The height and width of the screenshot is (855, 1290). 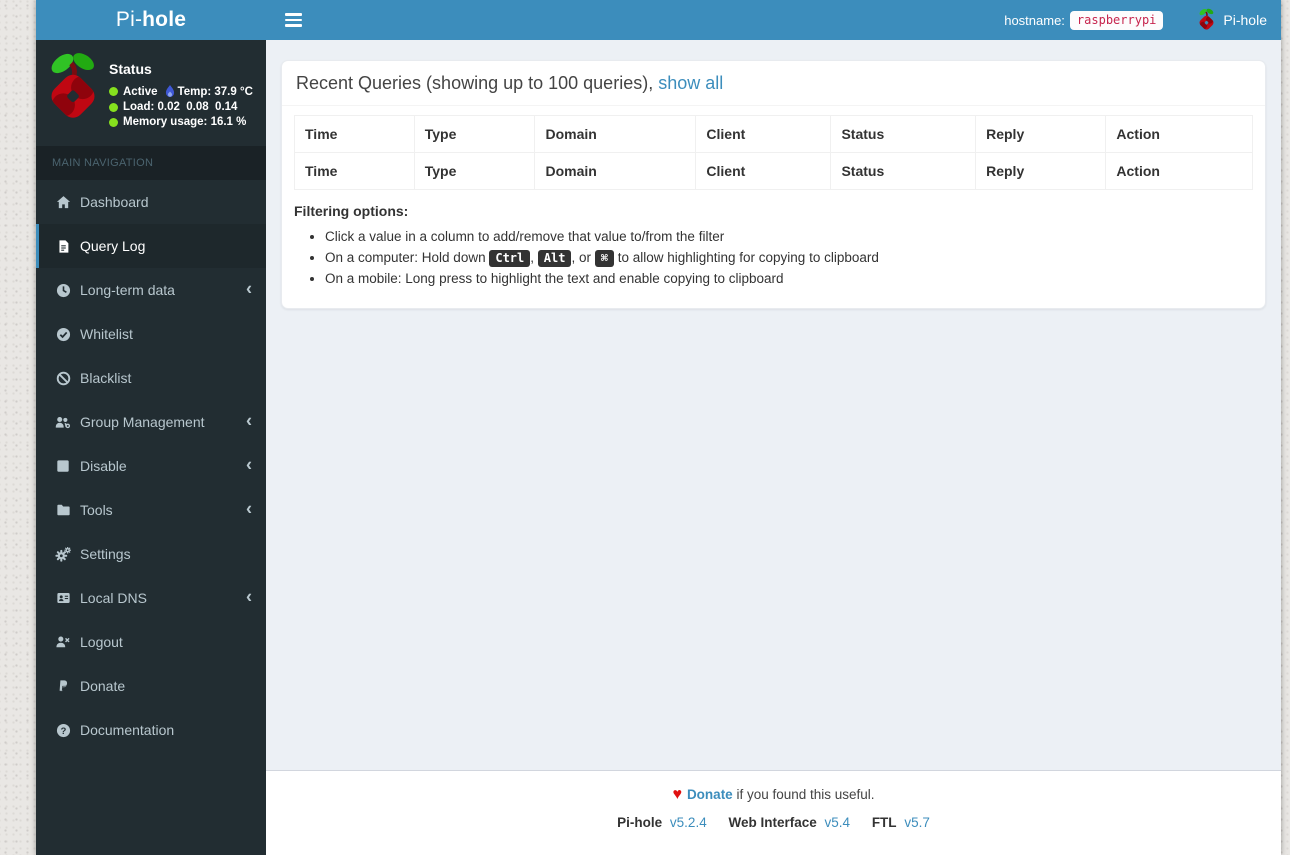 What do you see at coordinates (658, 20) in the screenshot?
I see `top-navbar: Pi-hole hostname: raspberrypi Pi-hole` at bounding box center [658, 20].